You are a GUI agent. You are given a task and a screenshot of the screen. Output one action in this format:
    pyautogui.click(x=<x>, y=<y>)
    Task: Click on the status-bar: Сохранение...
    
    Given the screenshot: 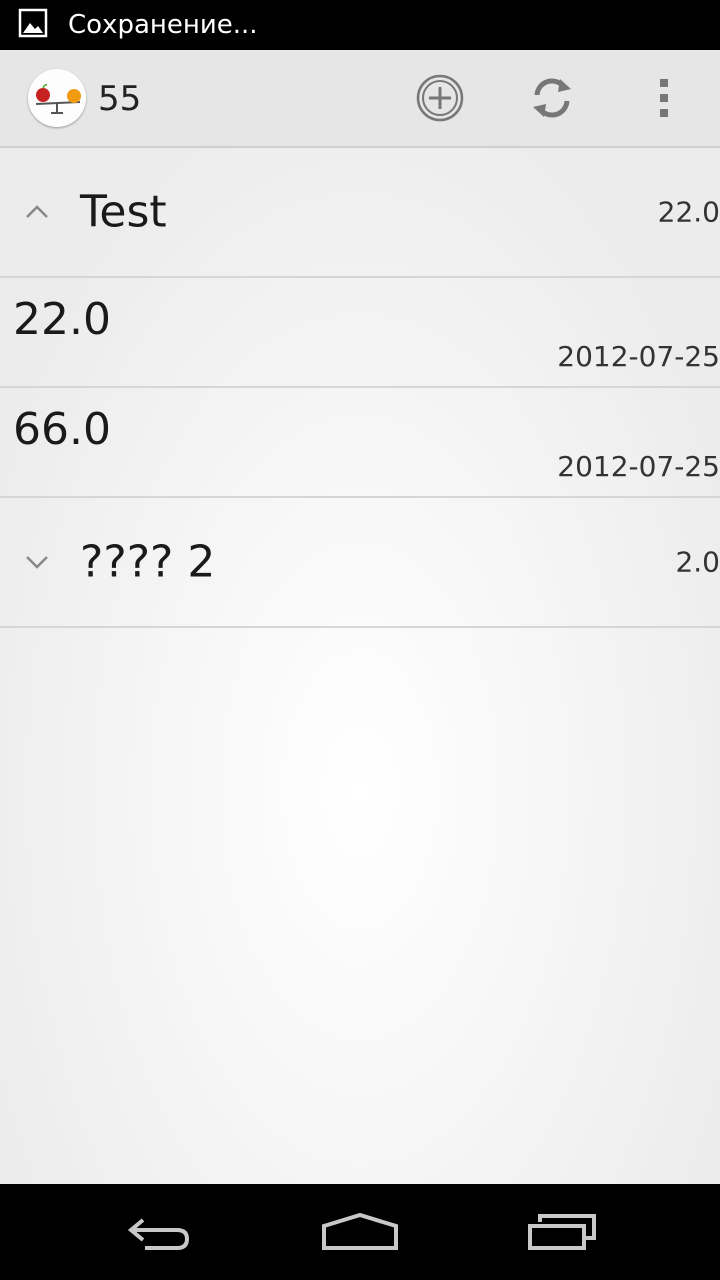 What is the action you would take?
    pyautogui.click(x=360, y=25)
    